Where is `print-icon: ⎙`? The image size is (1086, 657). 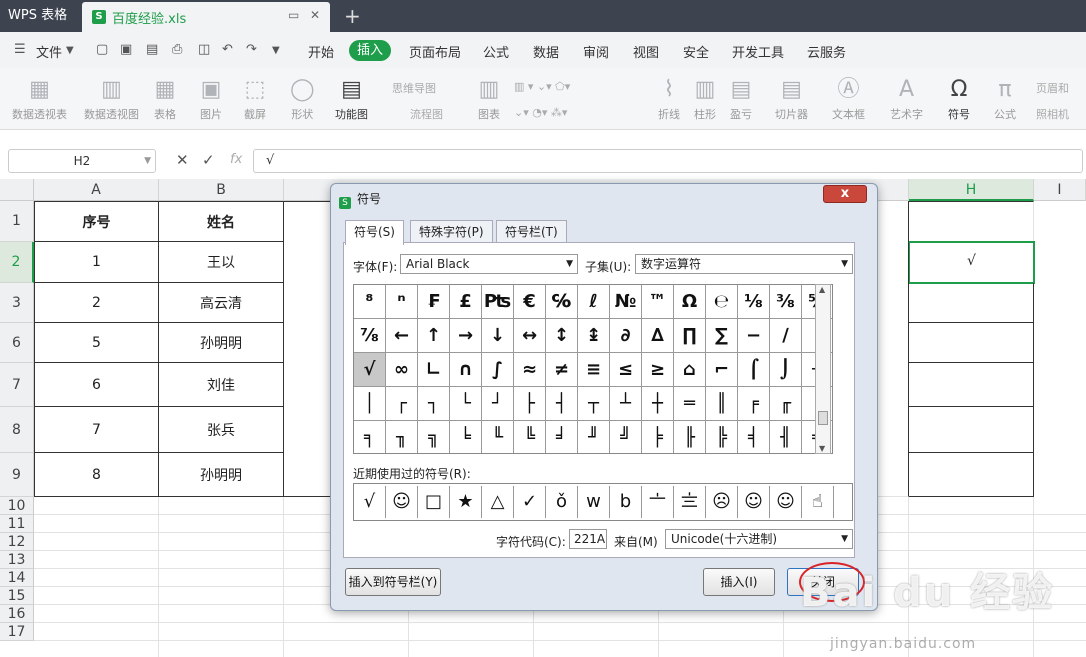
print-icon: ⎙ is located at coordinates (177, 49).